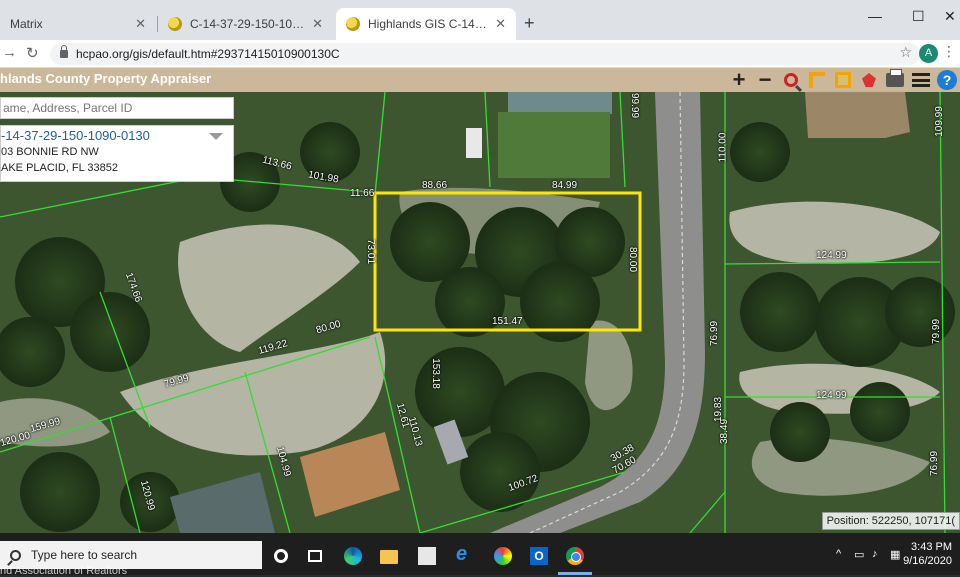 The image size is (960, 577). Describe the element at coordinates (949, 51) in the screenshot. I see `browser-menu-icon: ⋮` at that location.